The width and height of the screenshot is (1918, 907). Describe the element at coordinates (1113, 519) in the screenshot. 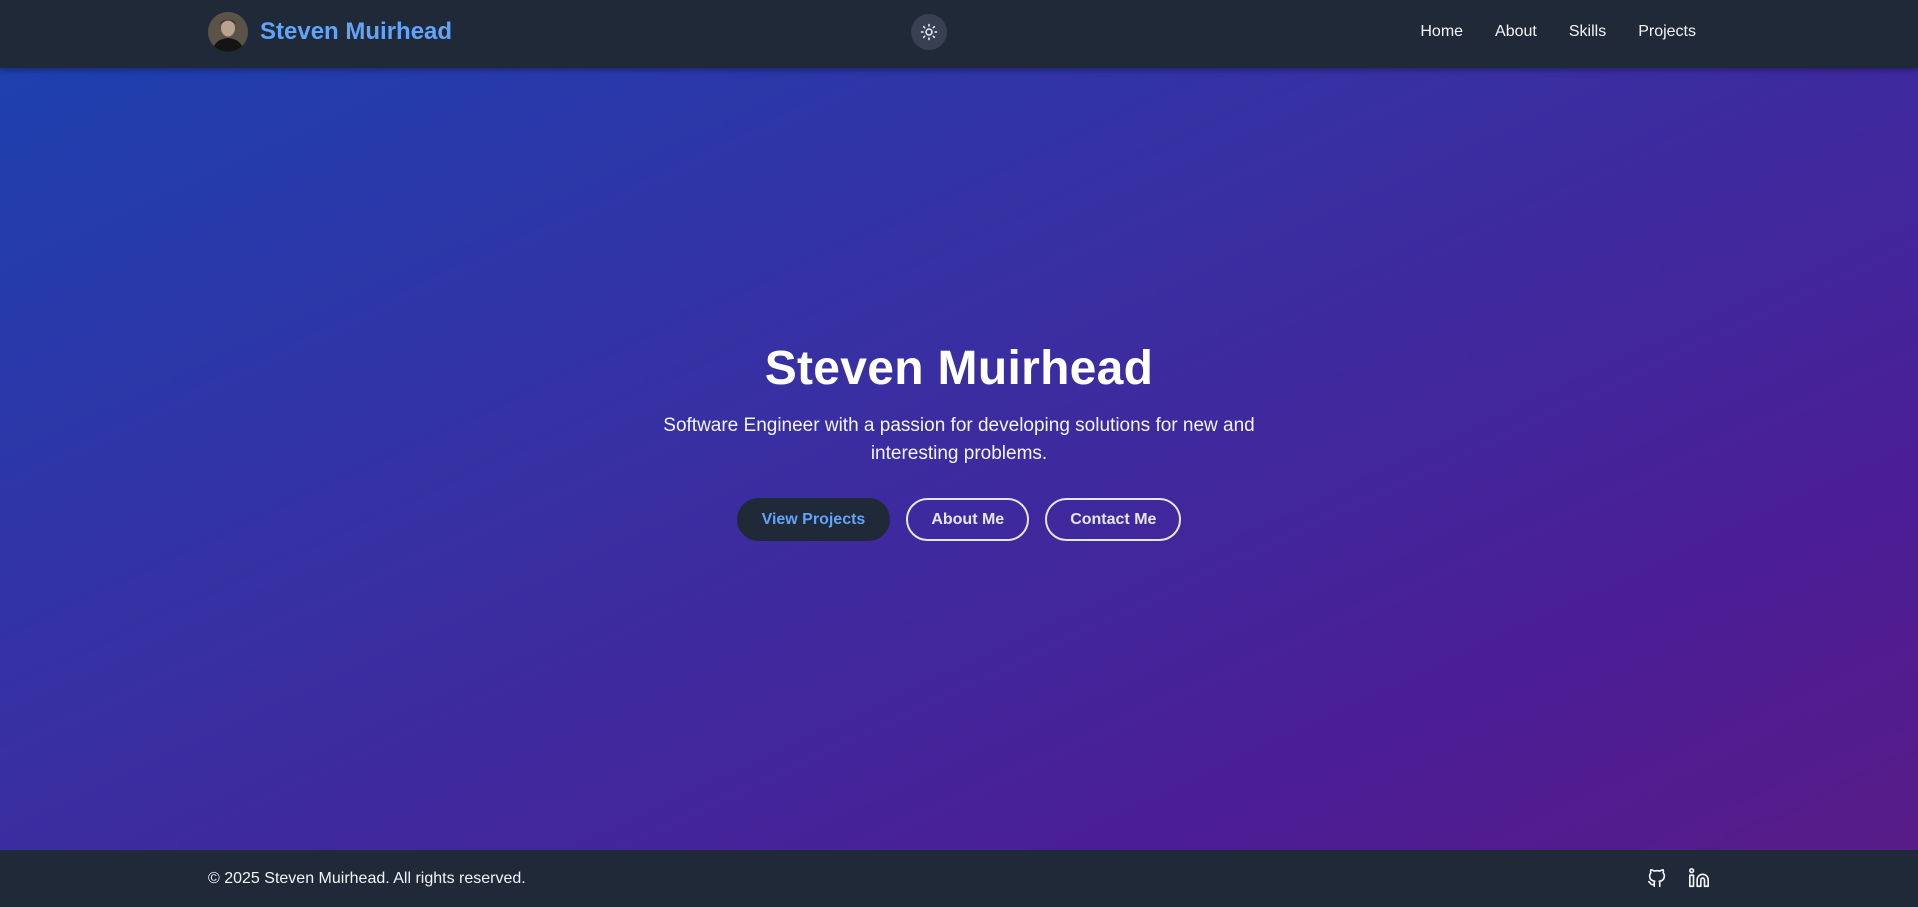

I see `contact-me-button: Contact Me` at that location.